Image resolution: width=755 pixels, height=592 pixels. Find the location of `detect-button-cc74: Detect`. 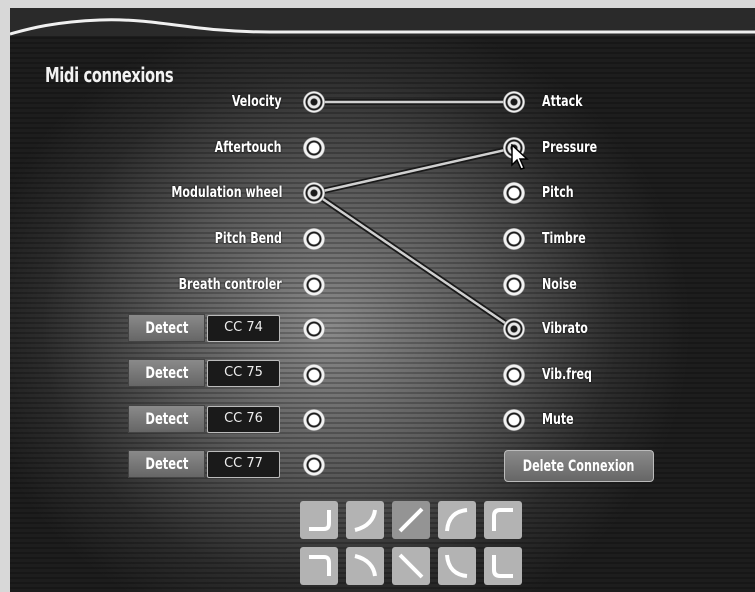

detect-button-cc74: Detect is located at coordinates (166, 328).